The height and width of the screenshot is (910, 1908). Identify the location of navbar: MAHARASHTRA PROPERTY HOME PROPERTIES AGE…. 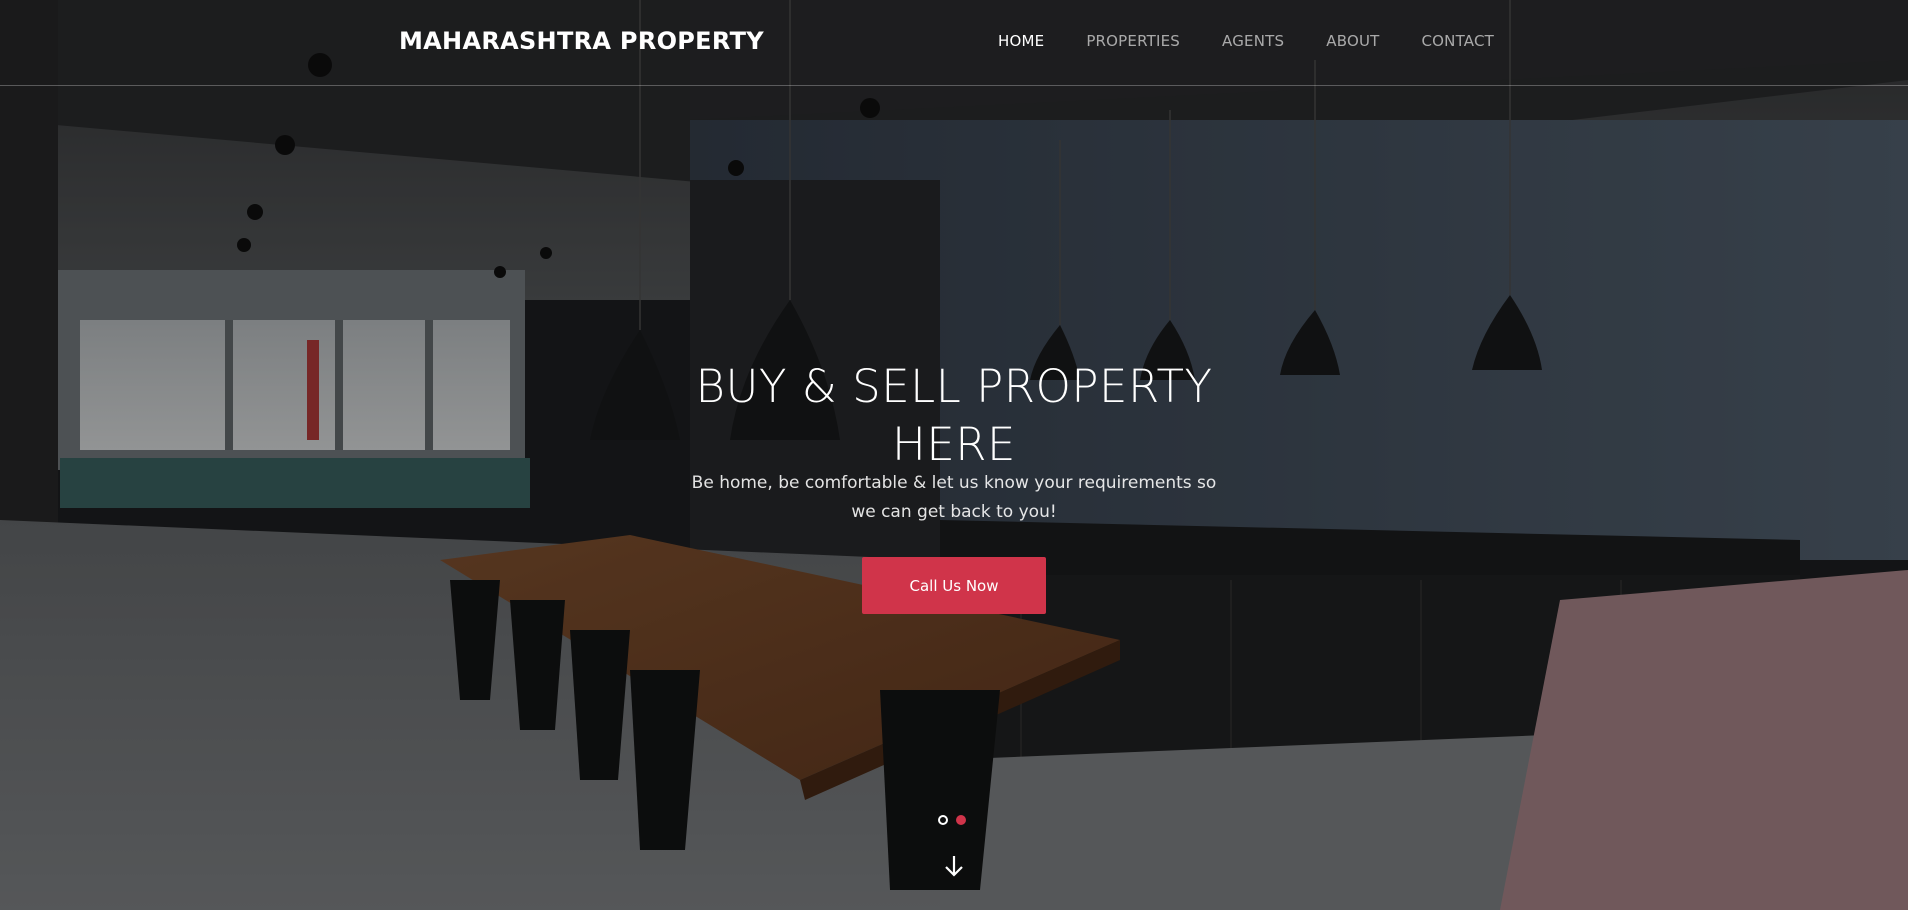
(954, 43).